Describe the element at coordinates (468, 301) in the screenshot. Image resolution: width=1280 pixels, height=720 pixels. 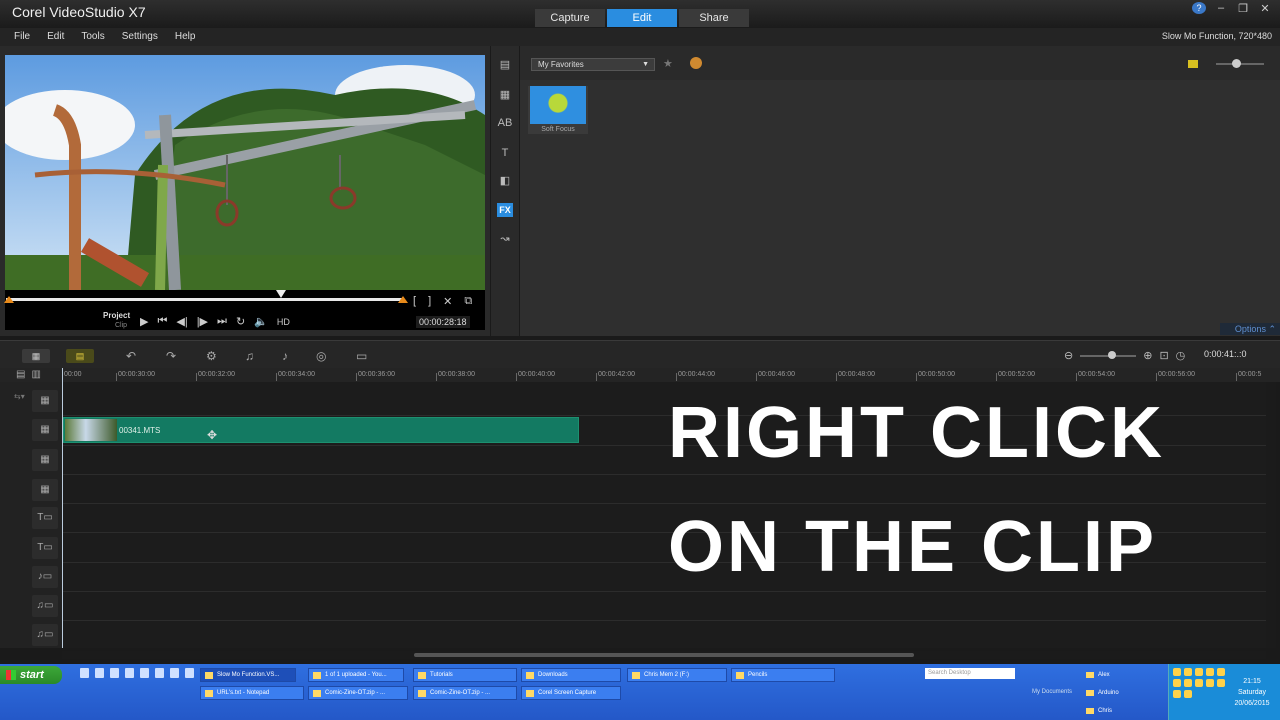
I see `enlarge-icon: ⧉` at that location.